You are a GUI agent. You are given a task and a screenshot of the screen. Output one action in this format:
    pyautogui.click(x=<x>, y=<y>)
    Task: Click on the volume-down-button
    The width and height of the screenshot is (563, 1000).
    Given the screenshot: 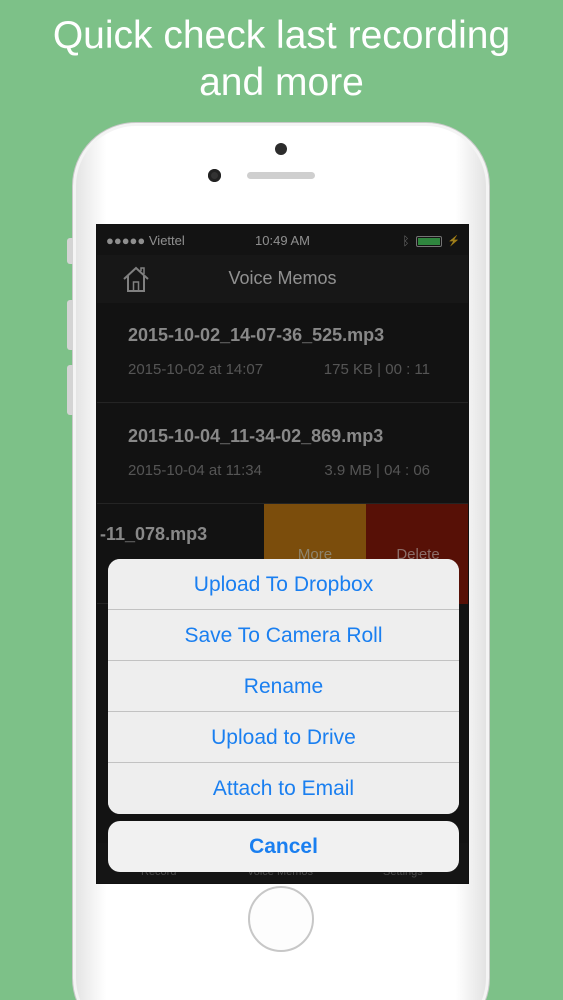 What is the action you would take?
    pyautogui.click(x=70, y=390)
    